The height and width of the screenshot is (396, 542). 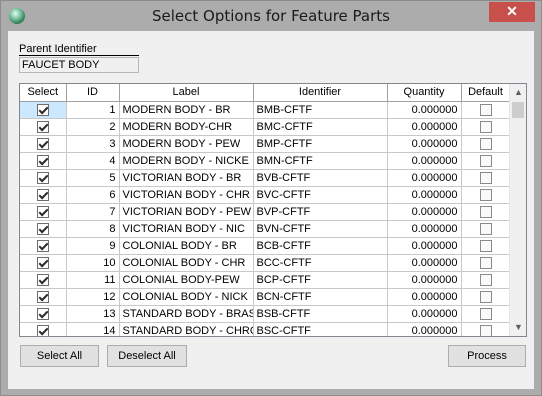 What do you see at coordinates (186, 246) in the screenshot?
I see `label-cell: COLONIAL BODY - BR` at bounding box center [186, 246].